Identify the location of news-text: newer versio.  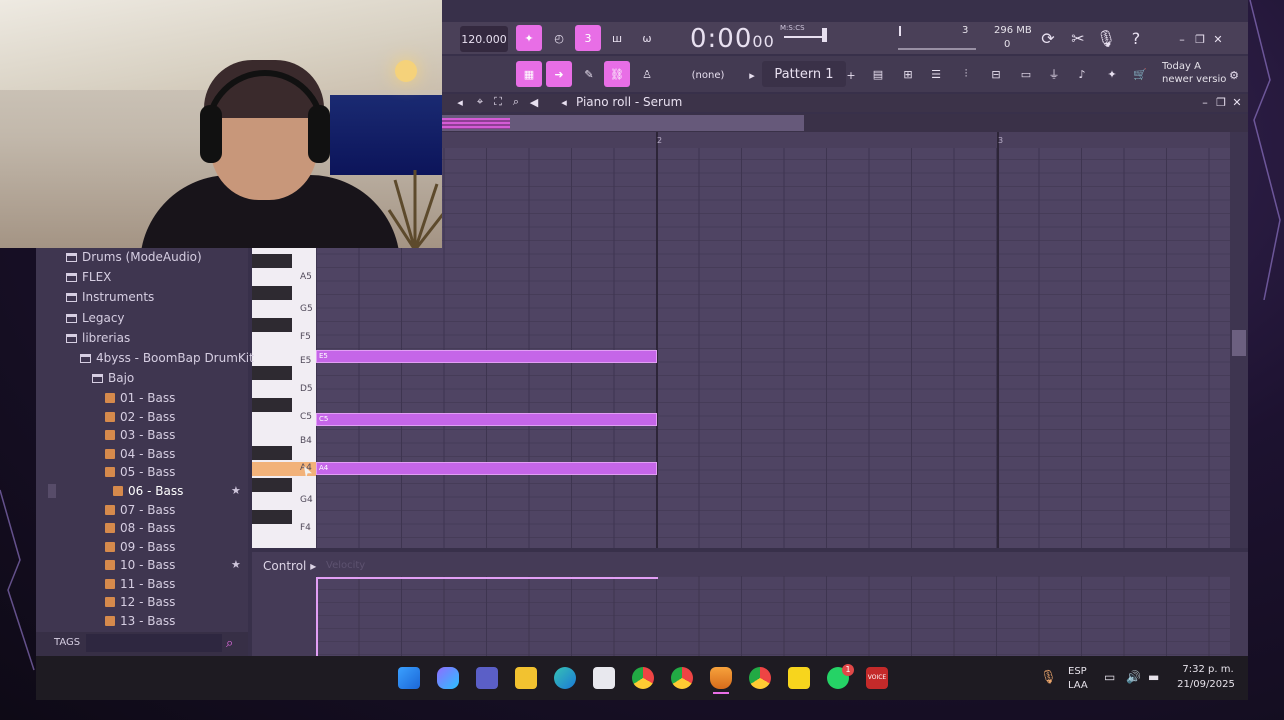
(1194, 79).